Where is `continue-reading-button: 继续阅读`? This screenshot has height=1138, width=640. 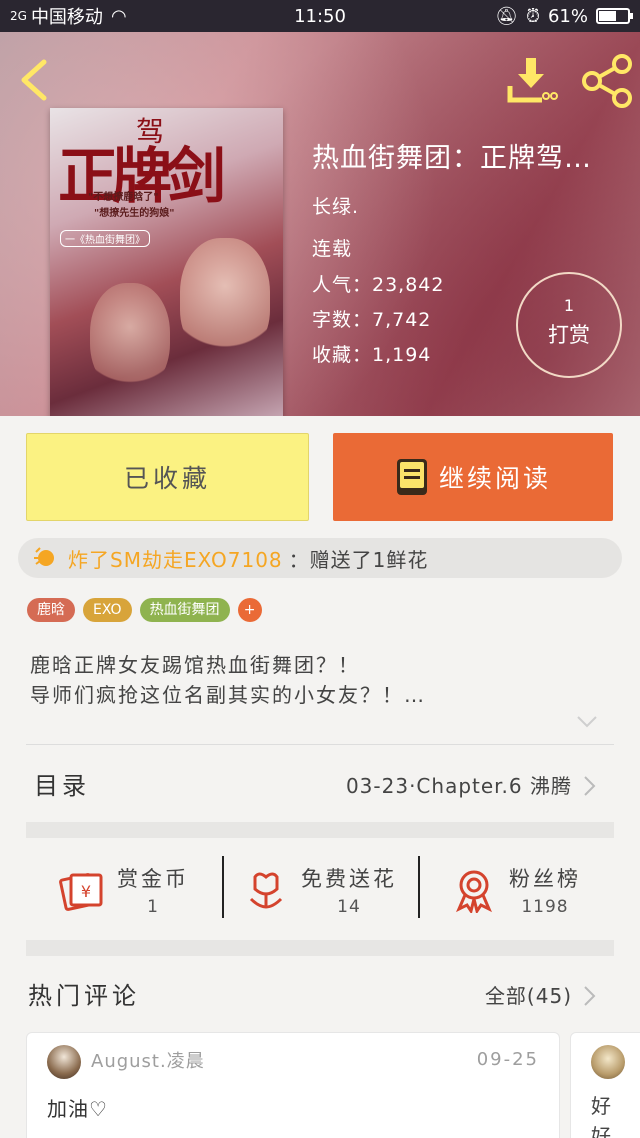
continue-reading-button: 继续阅读 is located at coordinates (473, 477).